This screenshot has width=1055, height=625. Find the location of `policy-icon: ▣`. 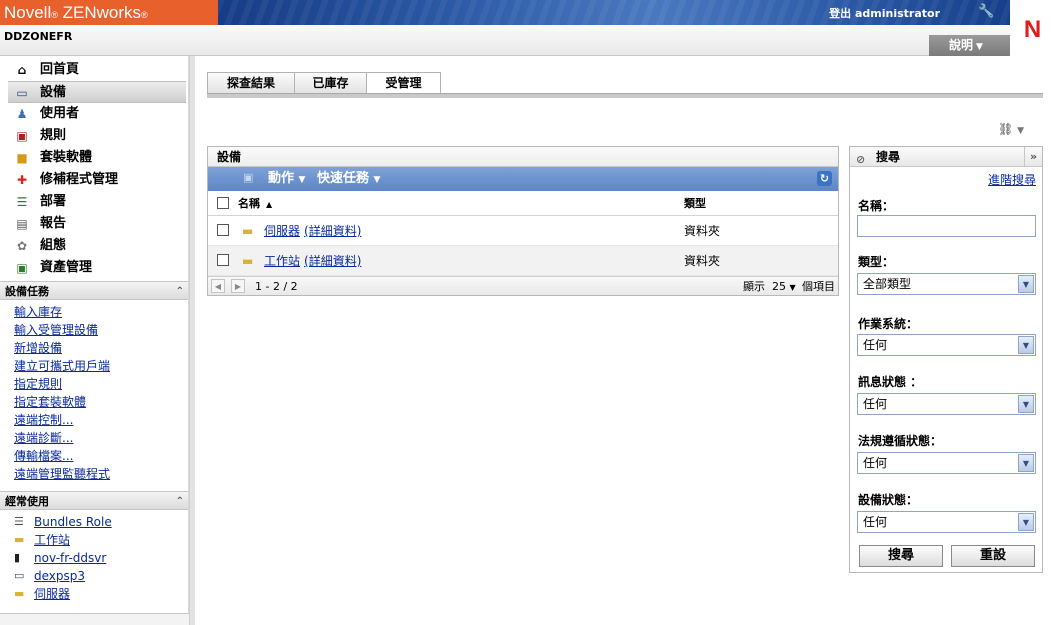

policy-icon: ▣ is located at coordinates (22, 136).